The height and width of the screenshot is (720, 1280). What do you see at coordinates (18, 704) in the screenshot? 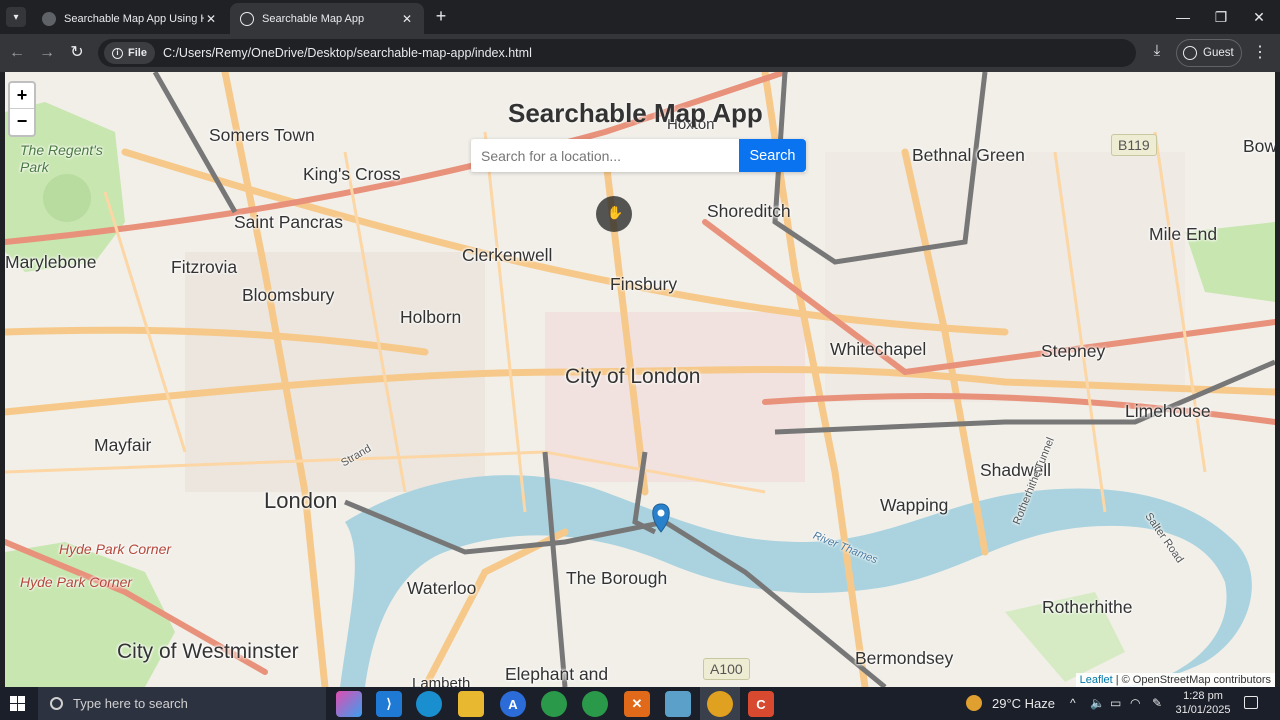
I see `windows-start-icon` at bounding box center [18, 704].